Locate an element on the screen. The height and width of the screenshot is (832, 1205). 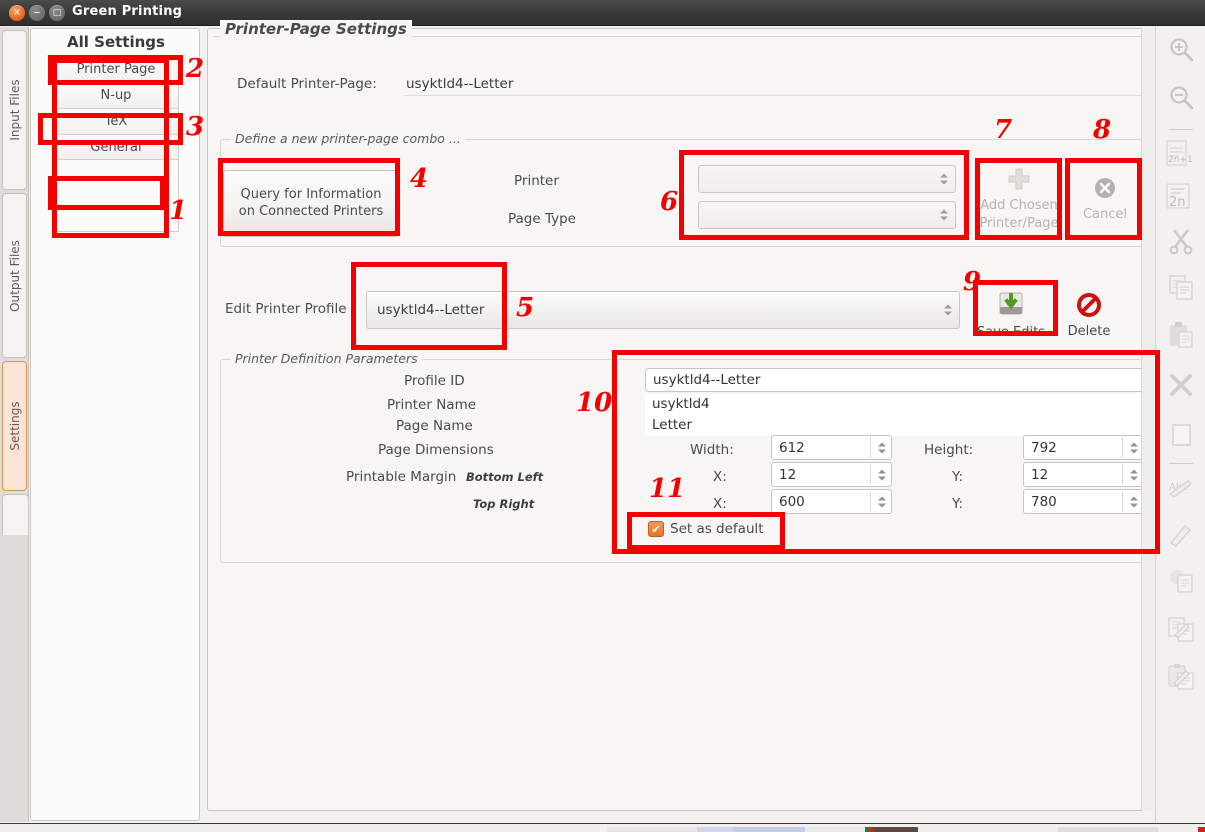
bottom-left-y-spinner: 12 is located at coordinates (1083, 474).